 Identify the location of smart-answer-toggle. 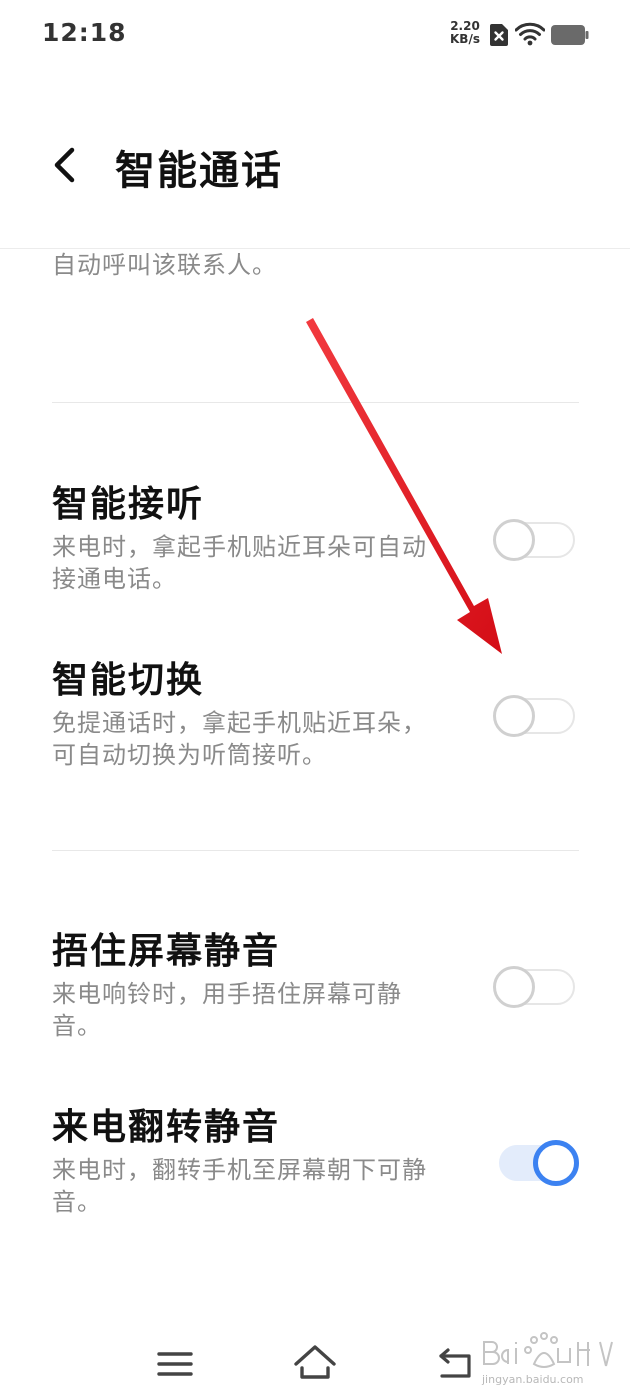
(536, 540).